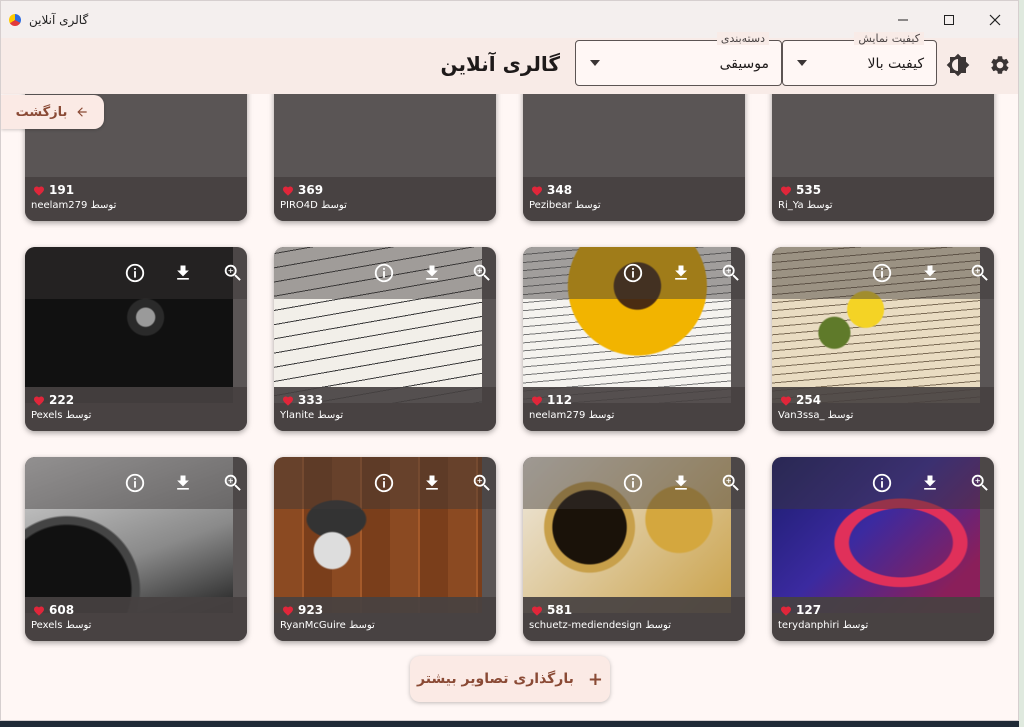  I want to click on author-credit: Pezibear توسط, so click(565, 205).